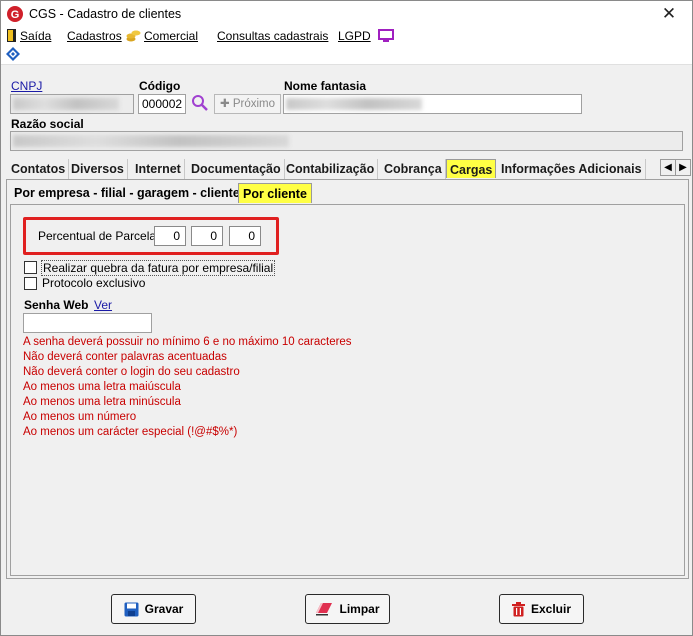 This screenshot has width=693, height=636. I want to click on menu-item-comercial: Comercial, so click(162, 36).